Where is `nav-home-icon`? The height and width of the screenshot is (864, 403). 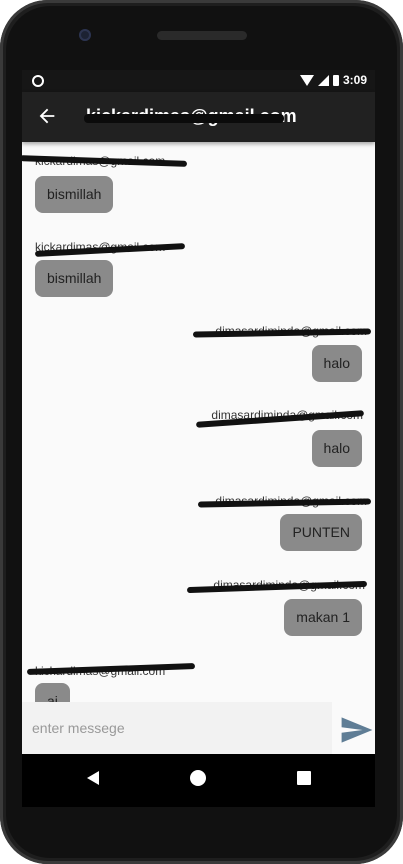 nav-home-icon is located at coordinates (198, 778).